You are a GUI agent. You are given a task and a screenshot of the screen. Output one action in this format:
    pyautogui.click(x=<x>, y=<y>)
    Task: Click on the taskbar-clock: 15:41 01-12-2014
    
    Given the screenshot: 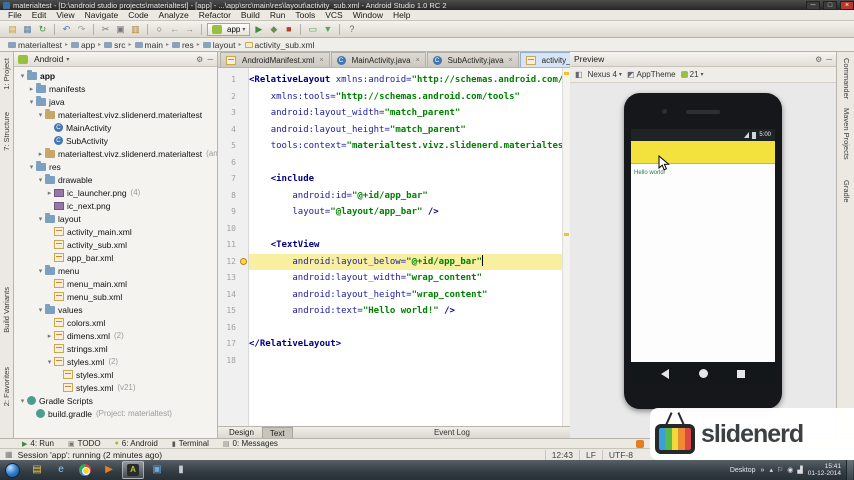 What is the action you would take?
    pyautogui.click(x=824, y=470)
    